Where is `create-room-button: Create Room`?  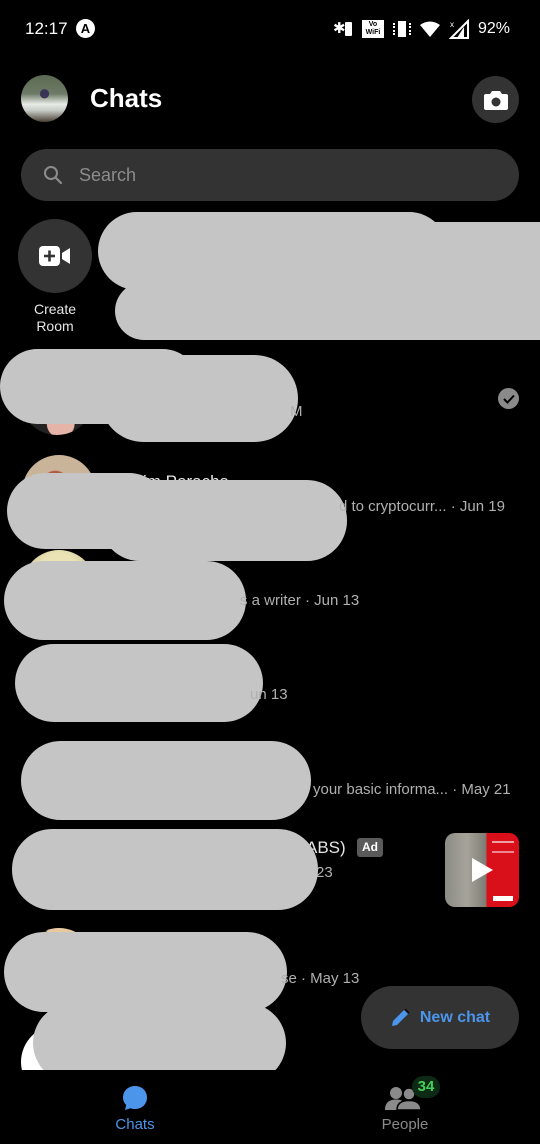 create-room-button: Create Room is located at coordinates (55, 277).